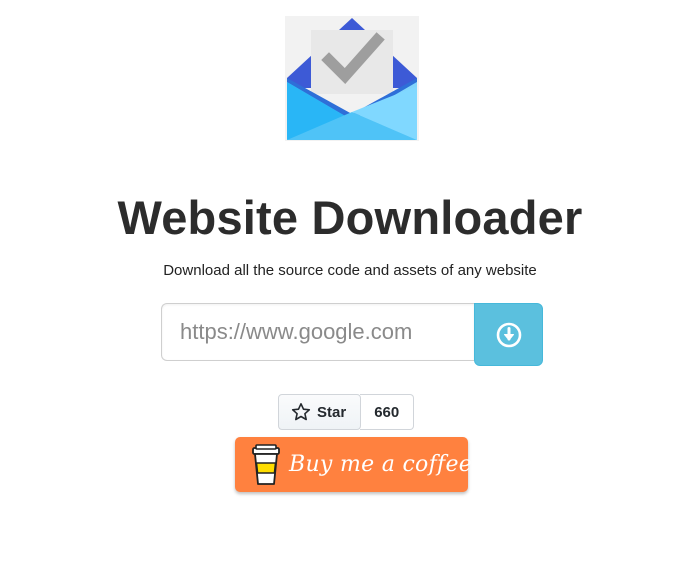 The image size is (700, 570). What do you see at coordinates (332, 412) in the screenshot?
I see `github-star-label: Star` at bounding box center [332, 412].